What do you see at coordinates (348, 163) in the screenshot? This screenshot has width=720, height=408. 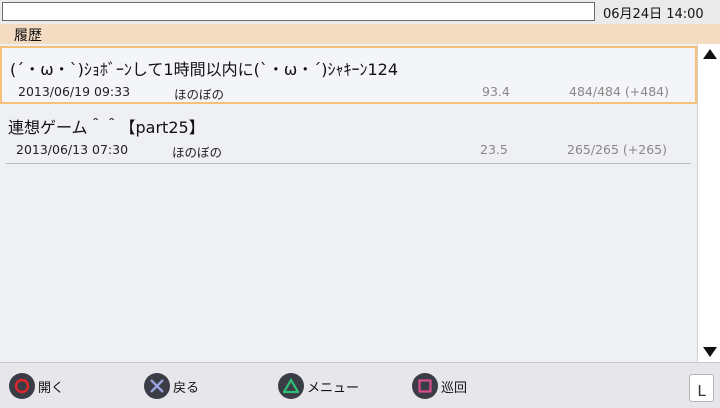 I see `row-divider` at bounding box center [348, 163].